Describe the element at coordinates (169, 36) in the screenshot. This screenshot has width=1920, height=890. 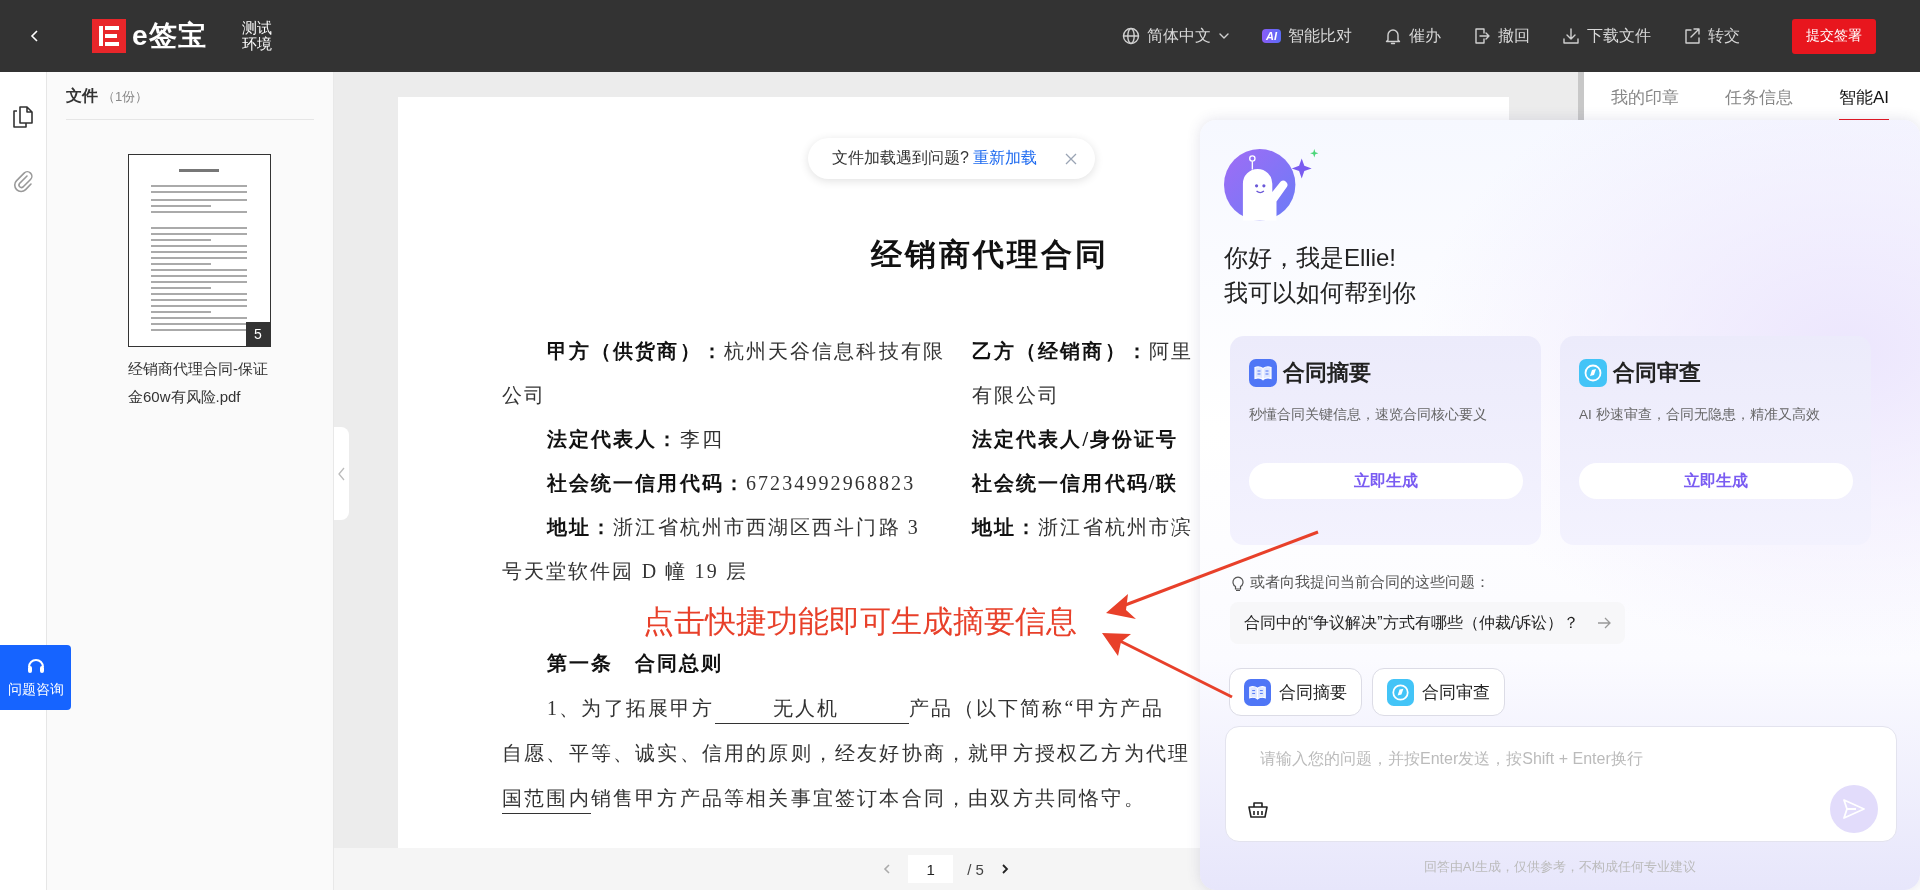
I see `brand-name: e签宝` at that location.